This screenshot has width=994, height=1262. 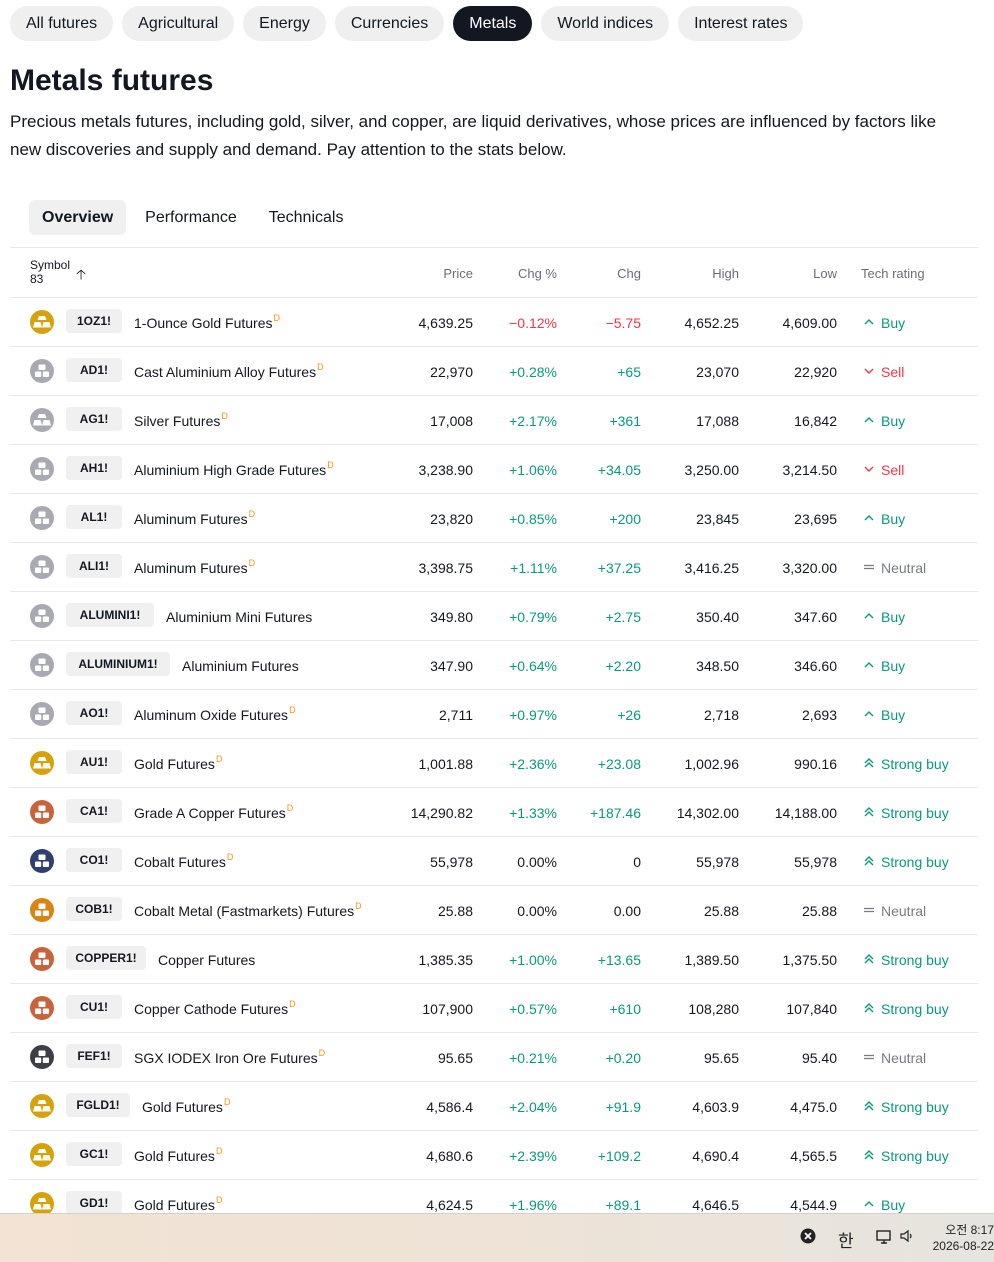 What do you see at coordinates (240, 666) in the screenshot?
I see `instrument-name: Aluminium Futures` at bounding box center [240, 666].